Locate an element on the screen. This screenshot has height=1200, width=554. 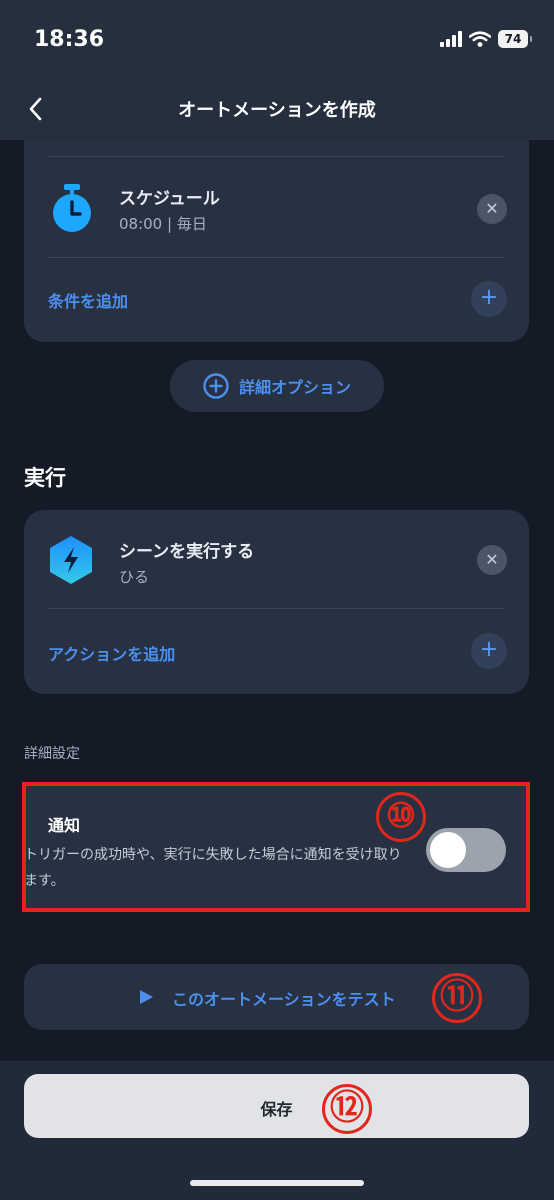
remove-scene-button: ✕ is located at coordinates (492, 560).